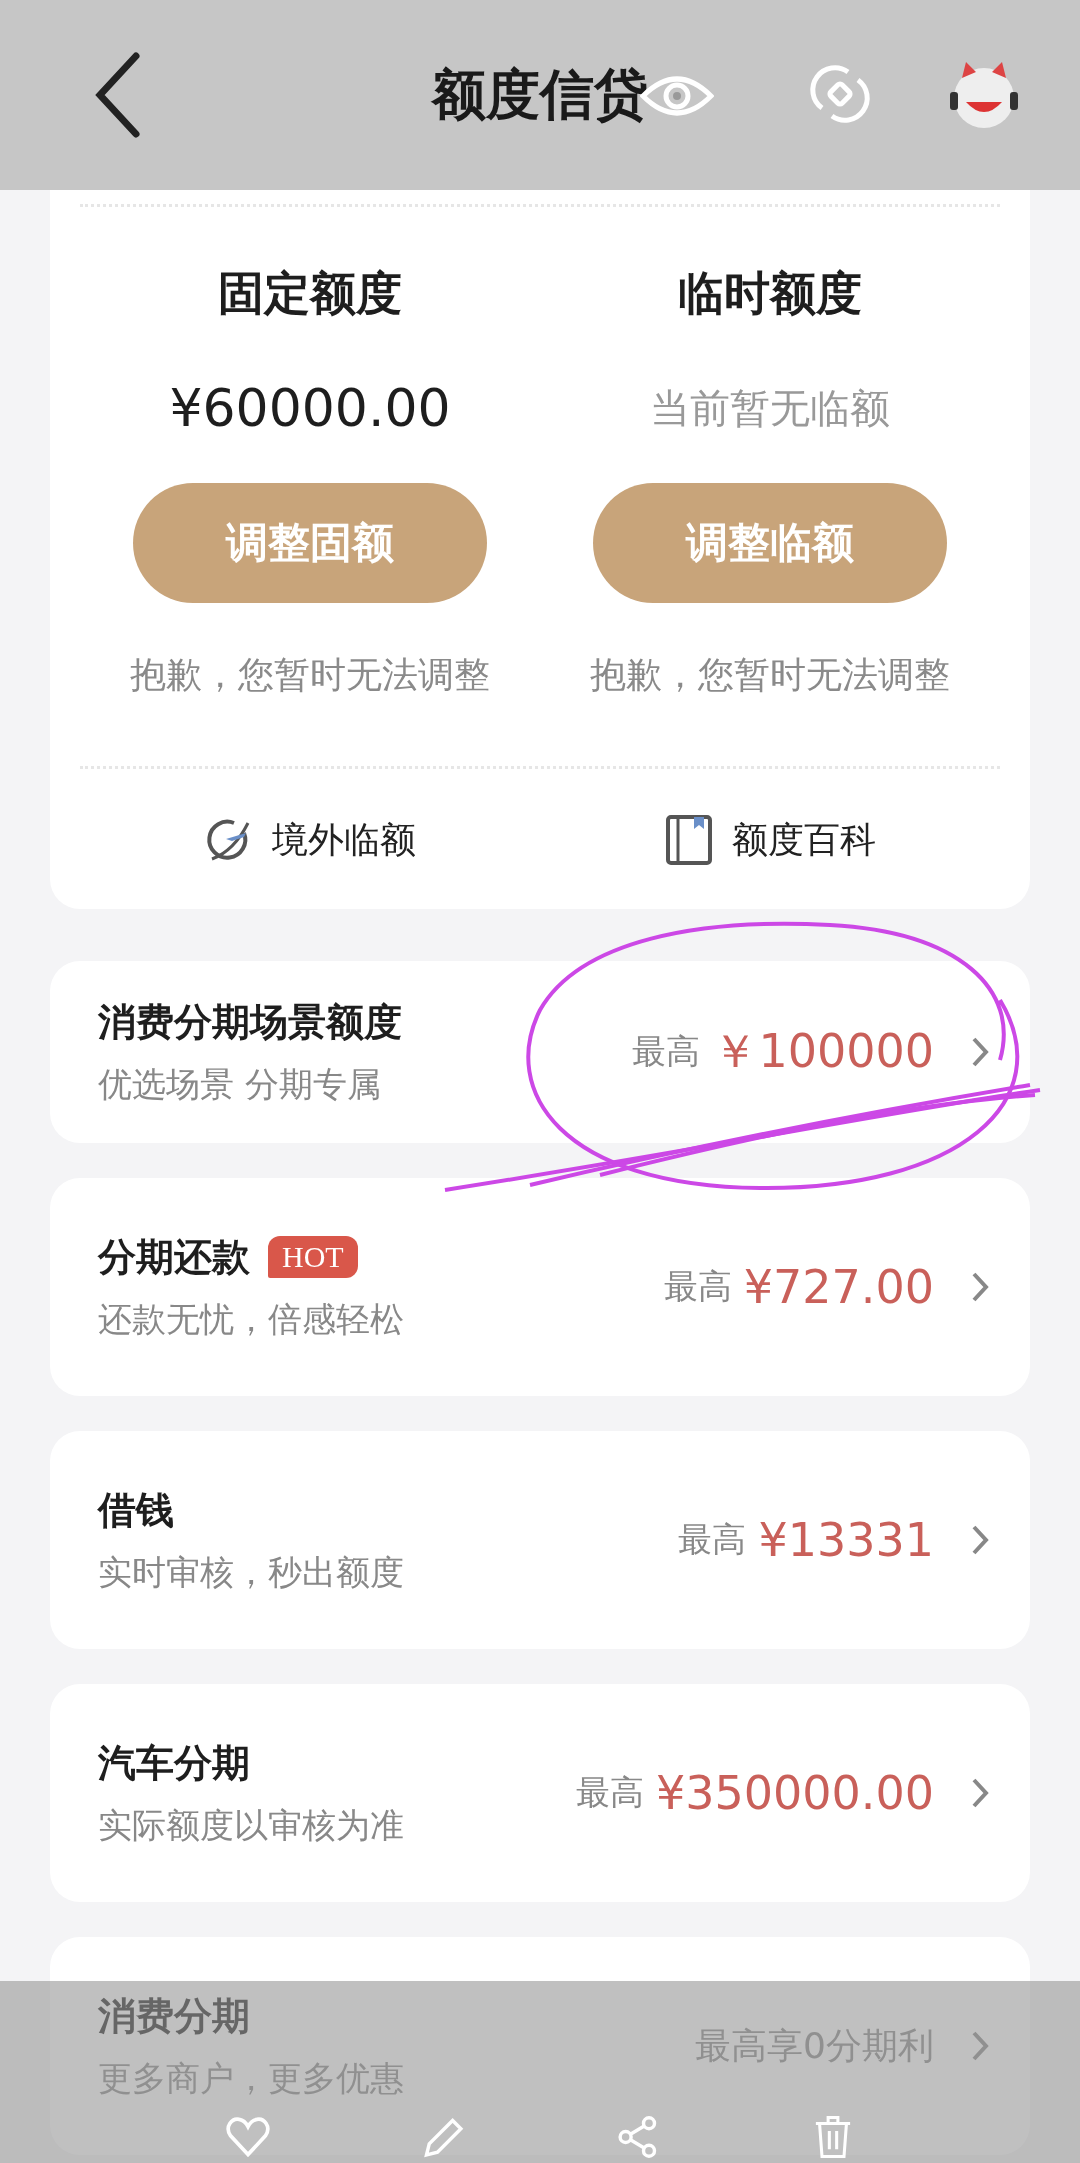 This screenshot has height=2163, width=1080. What do you see at coordinates (174, 2016) in the screenshot?
I see `product-title: 消费分期` at bounding box center [174, 2016].